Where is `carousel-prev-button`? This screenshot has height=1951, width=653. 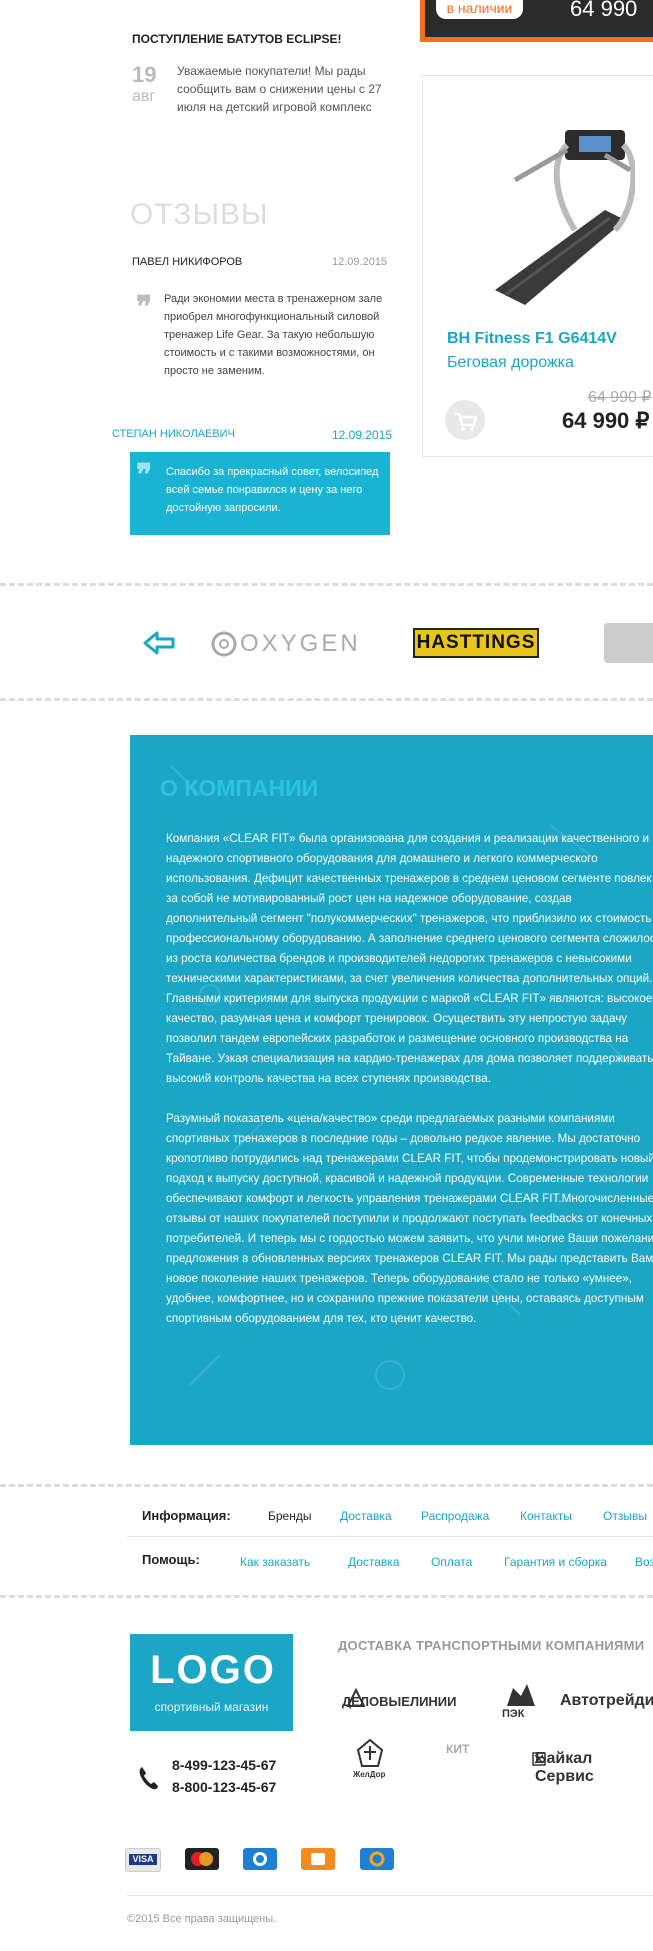 carousel-prev-button is located at coordinates (159, 643).